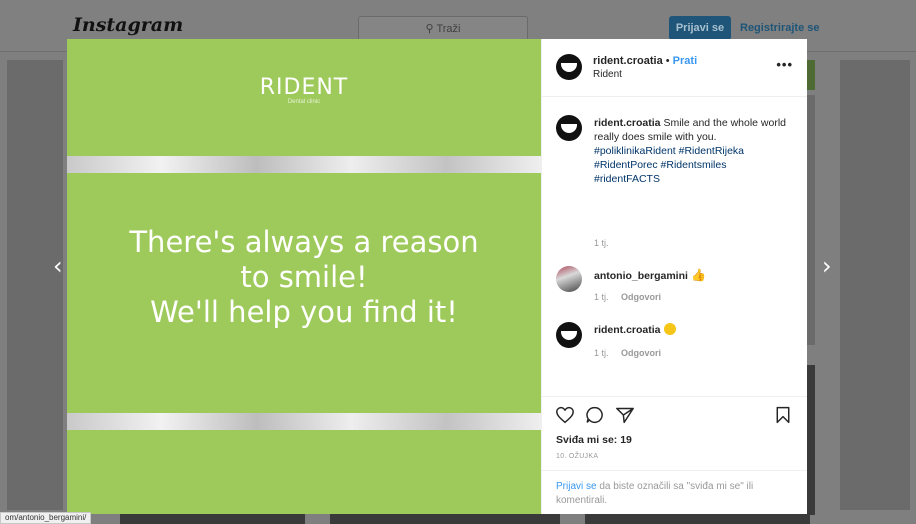 The image size is (916, 524). What do you see at coordinates (674, 433) in the screenshot?
I see `post-actions: Sviđa mi se: 19 10. OŽUJKA` at bounding box center [674, 433].